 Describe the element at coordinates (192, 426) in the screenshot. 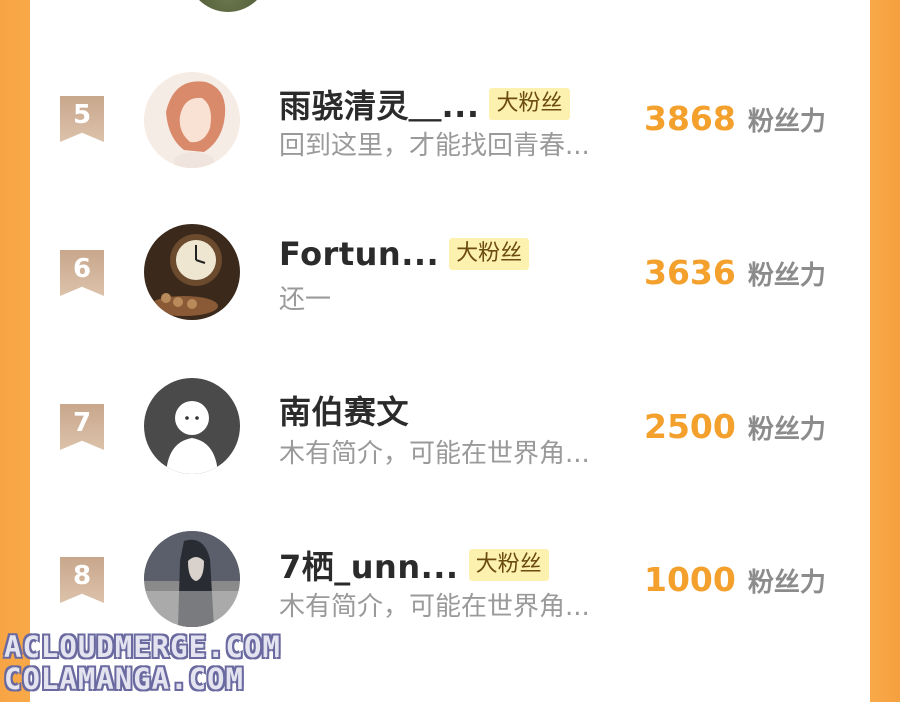

I see `default-avatar-icon` at that location.